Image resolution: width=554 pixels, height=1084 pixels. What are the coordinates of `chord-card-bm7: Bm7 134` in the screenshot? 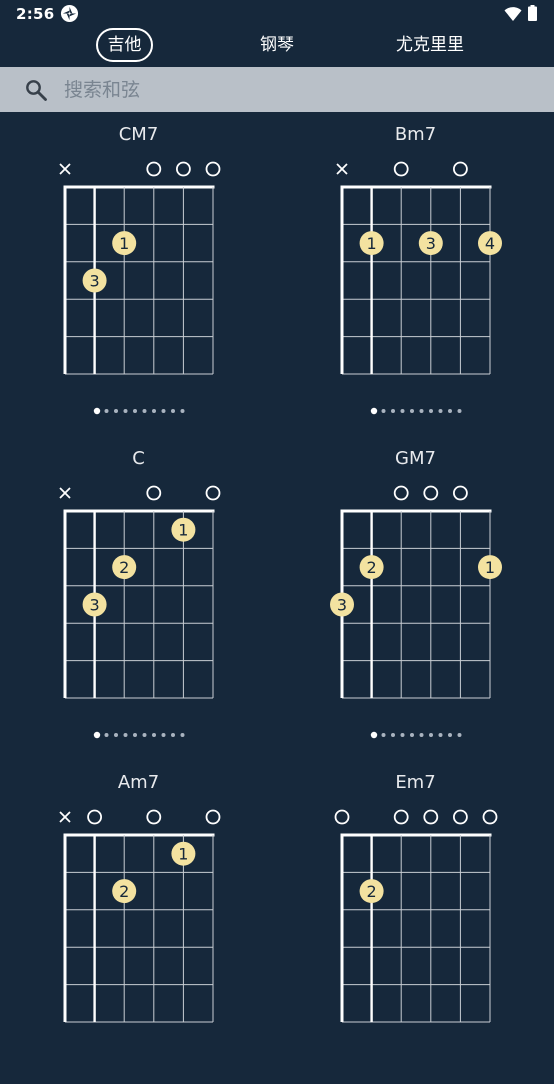 It's located at (415, 274).